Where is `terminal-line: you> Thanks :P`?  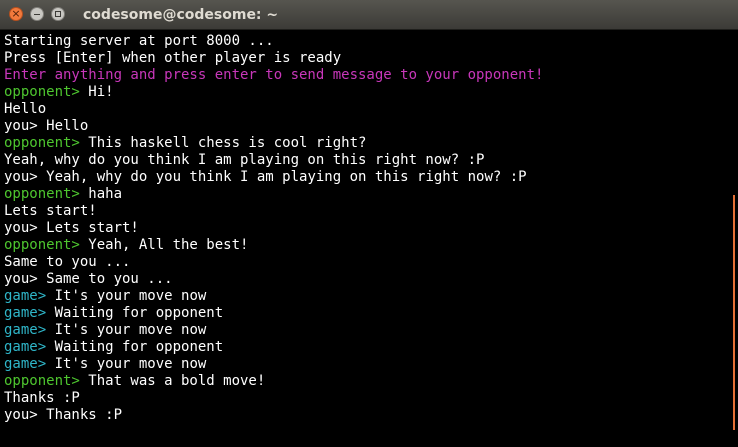
terminal-line: you> Thanks :P is located at coordinates (371, 415).